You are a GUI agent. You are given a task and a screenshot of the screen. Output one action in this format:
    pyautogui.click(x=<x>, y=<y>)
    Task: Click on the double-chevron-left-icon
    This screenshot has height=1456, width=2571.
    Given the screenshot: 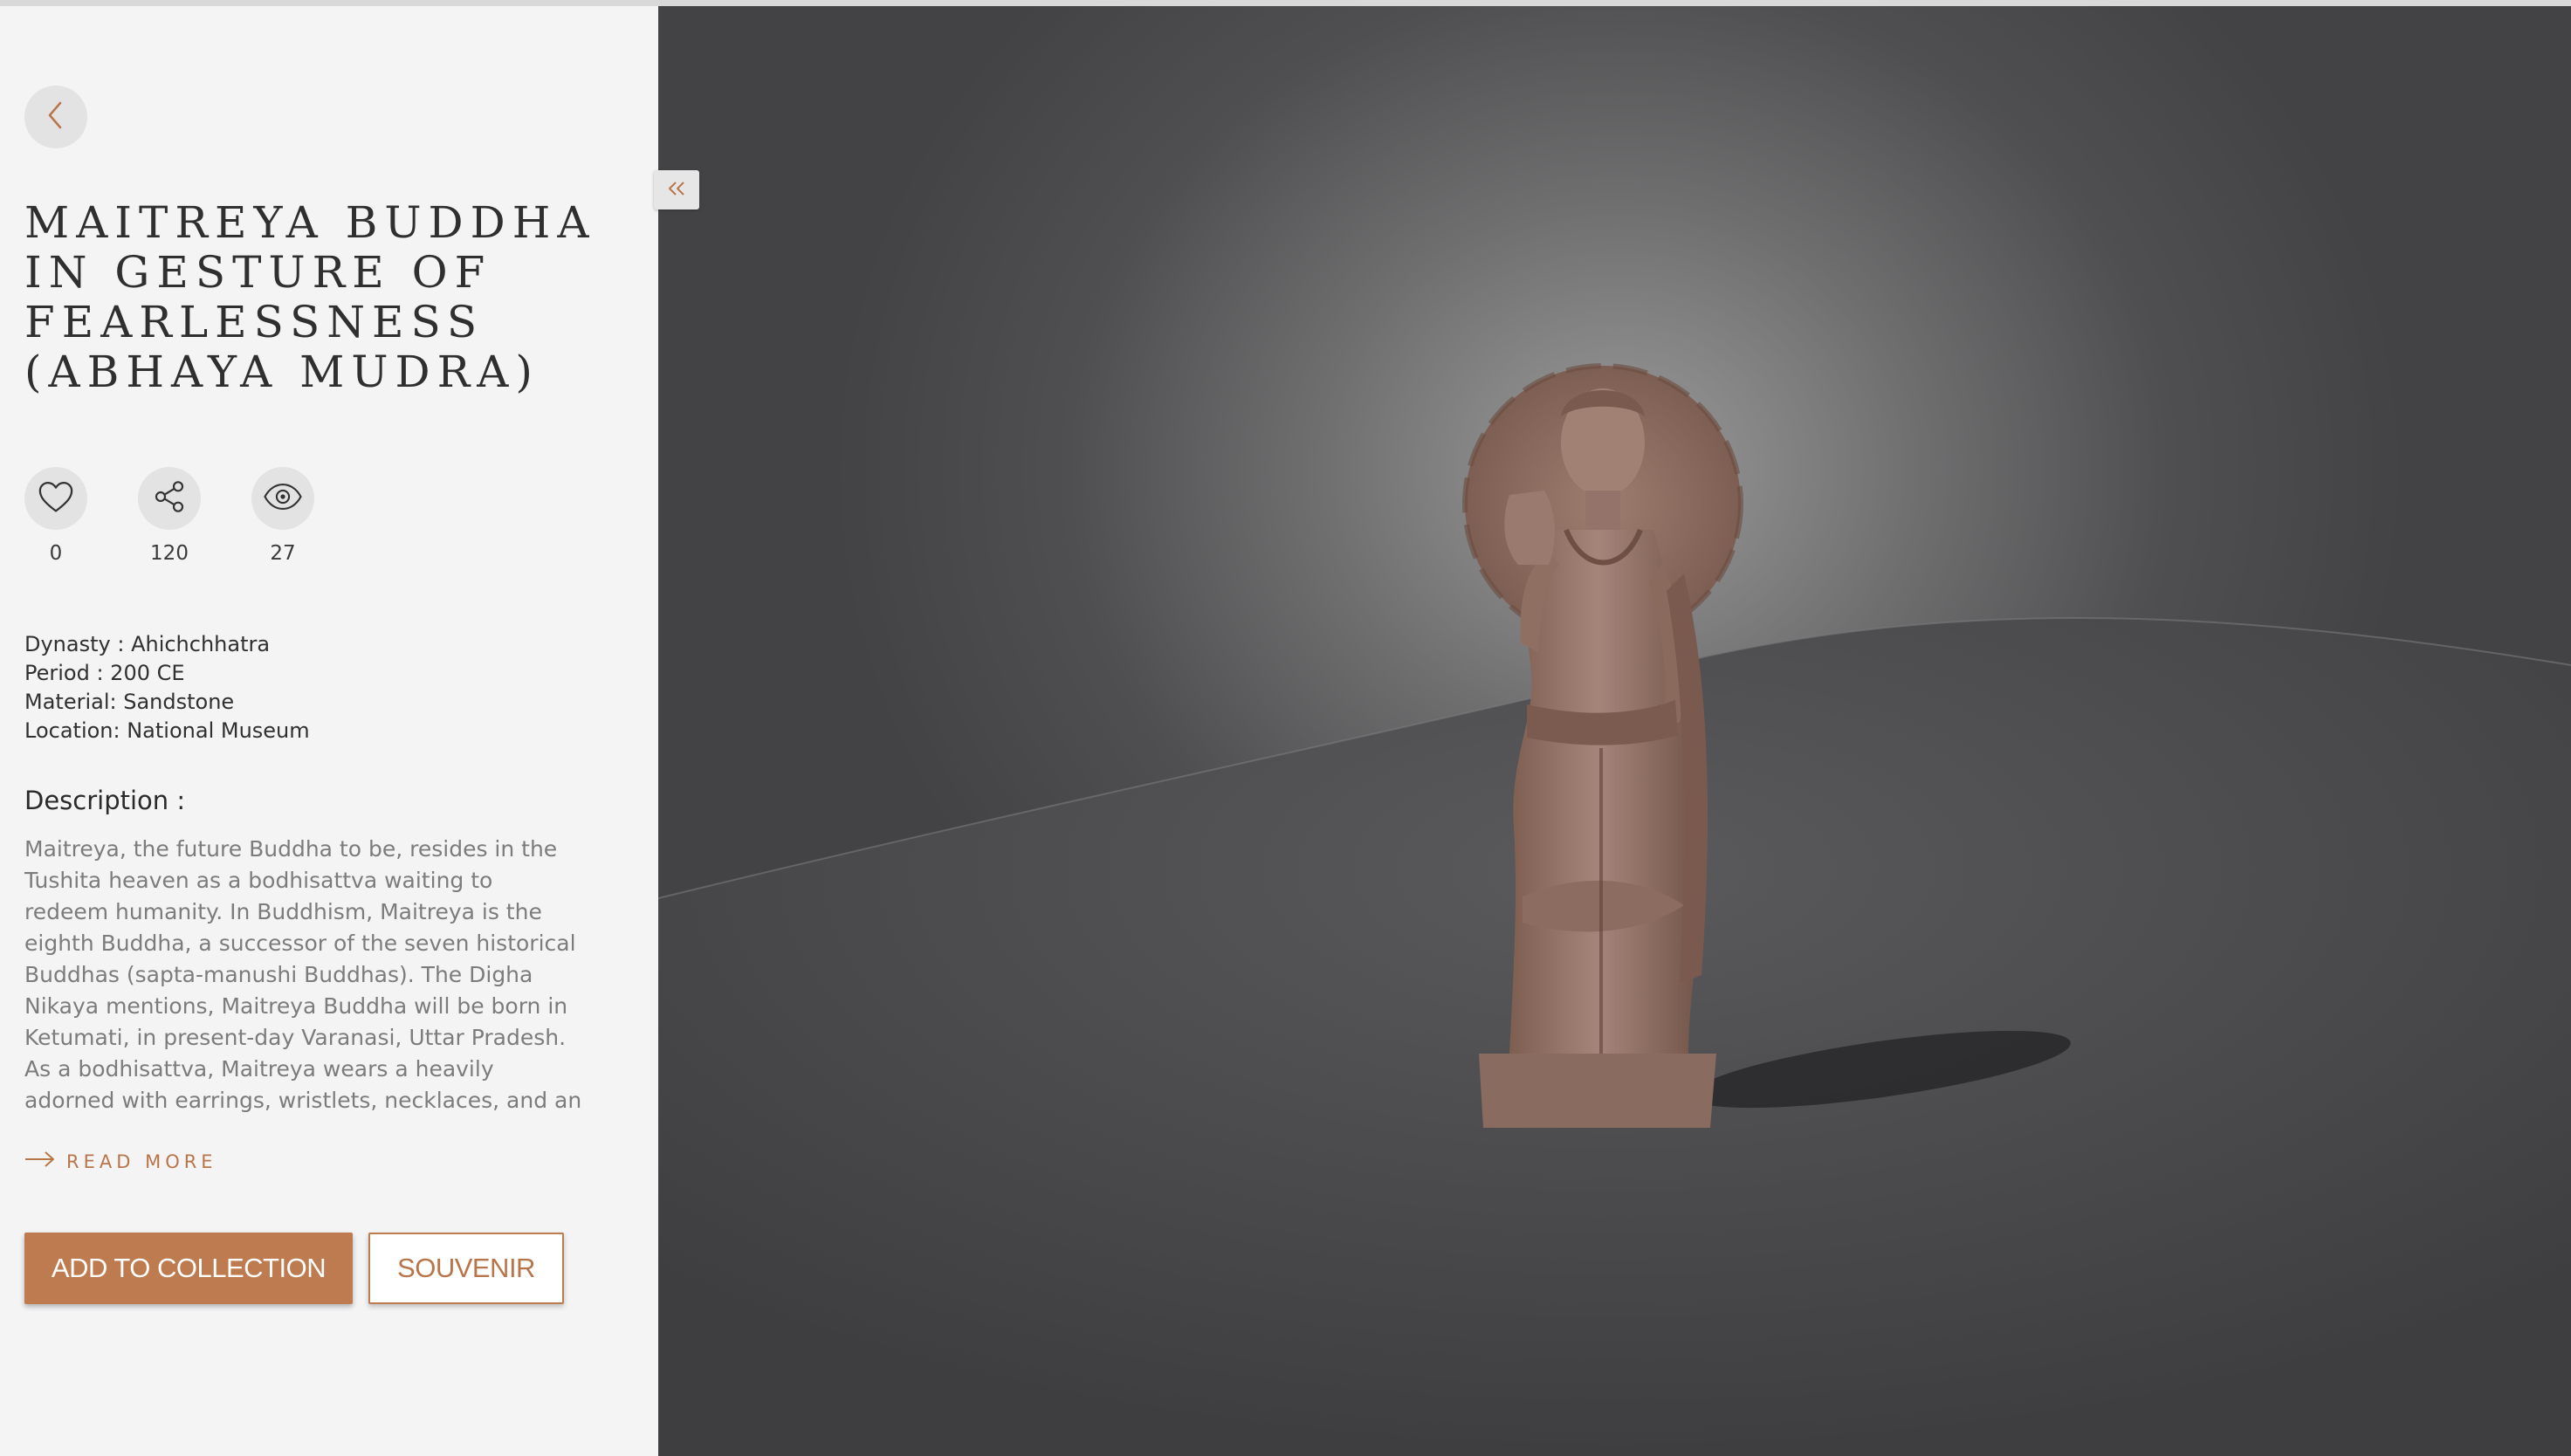 What is the action you would take?
    pyautogui.click(x=676, y=190)
    